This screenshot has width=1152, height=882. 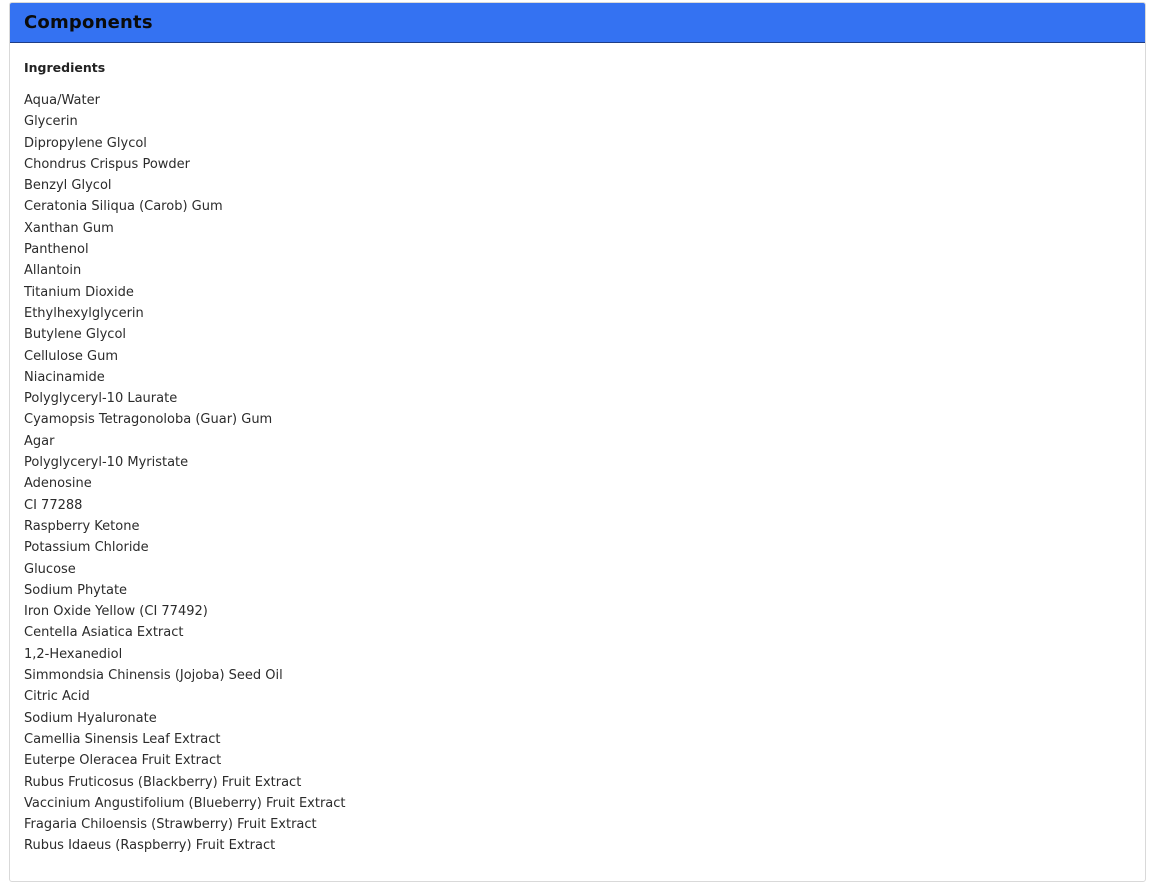 I want to click on list-item: Ceratonia Siliqua (Carob) Gum, so click(x=123, y=207).